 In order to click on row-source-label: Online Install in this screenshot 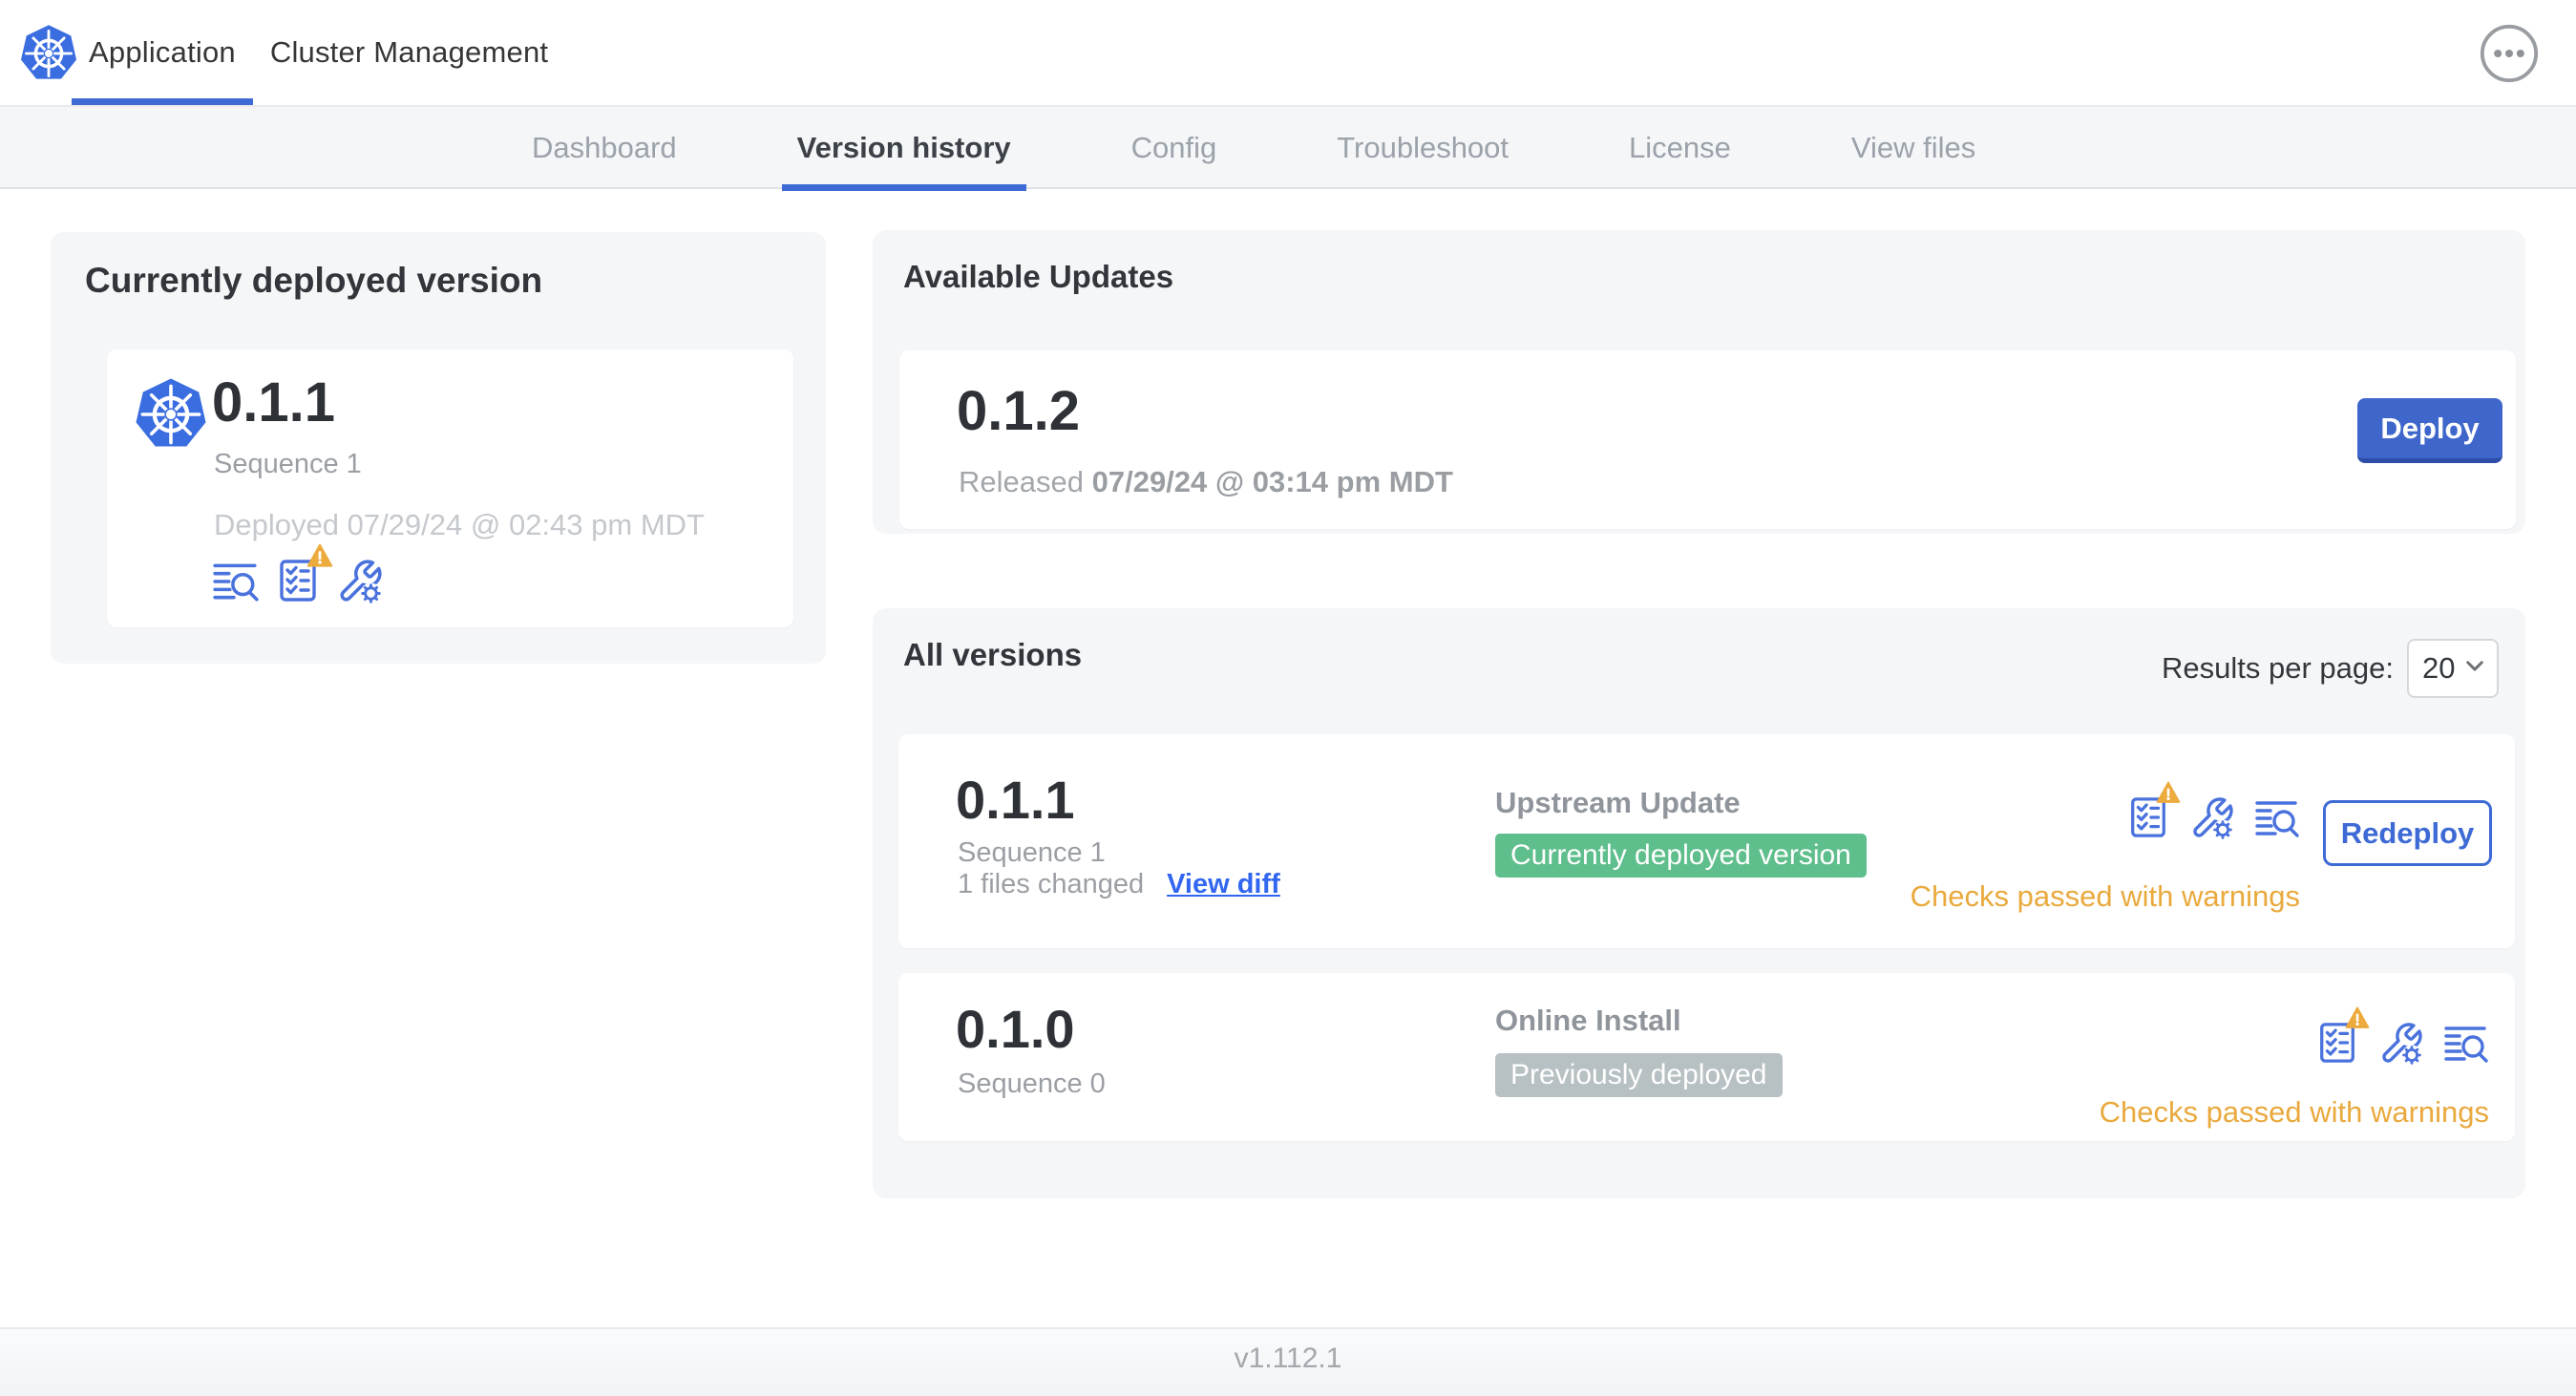, I will do `click(1588, 1020)`.